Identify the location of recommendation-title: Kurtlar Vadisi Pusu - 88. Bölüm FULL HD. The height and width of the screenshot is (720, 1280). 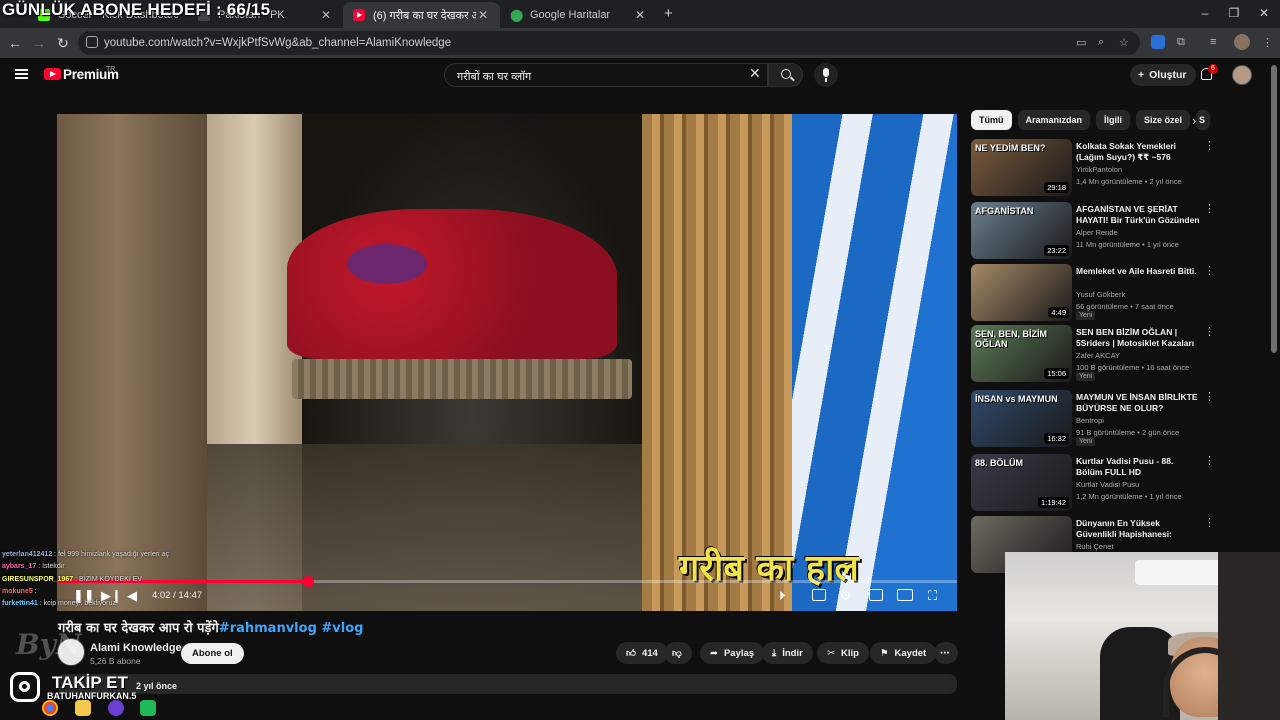
(1138, 467).